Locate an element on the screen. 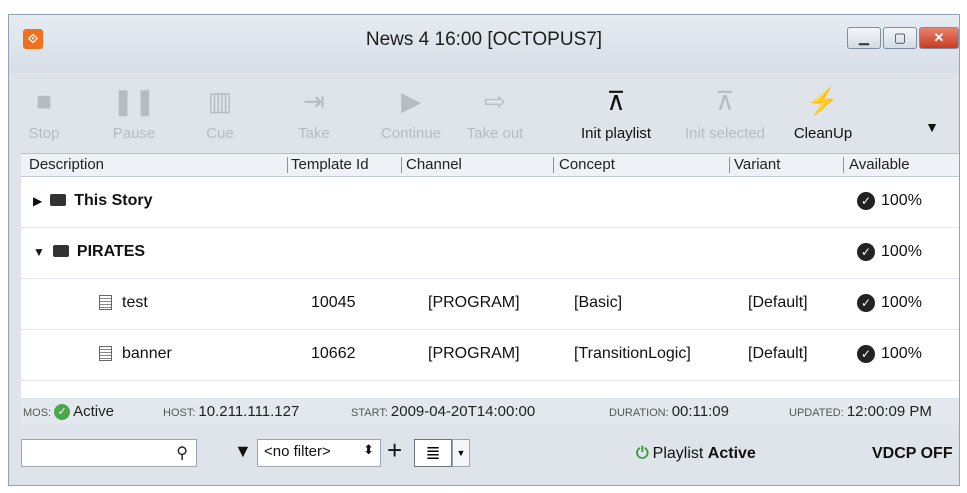 The width and height of the screenshot is (967, 493). minimize-button: ▁ is located at coordinates (864, 38).